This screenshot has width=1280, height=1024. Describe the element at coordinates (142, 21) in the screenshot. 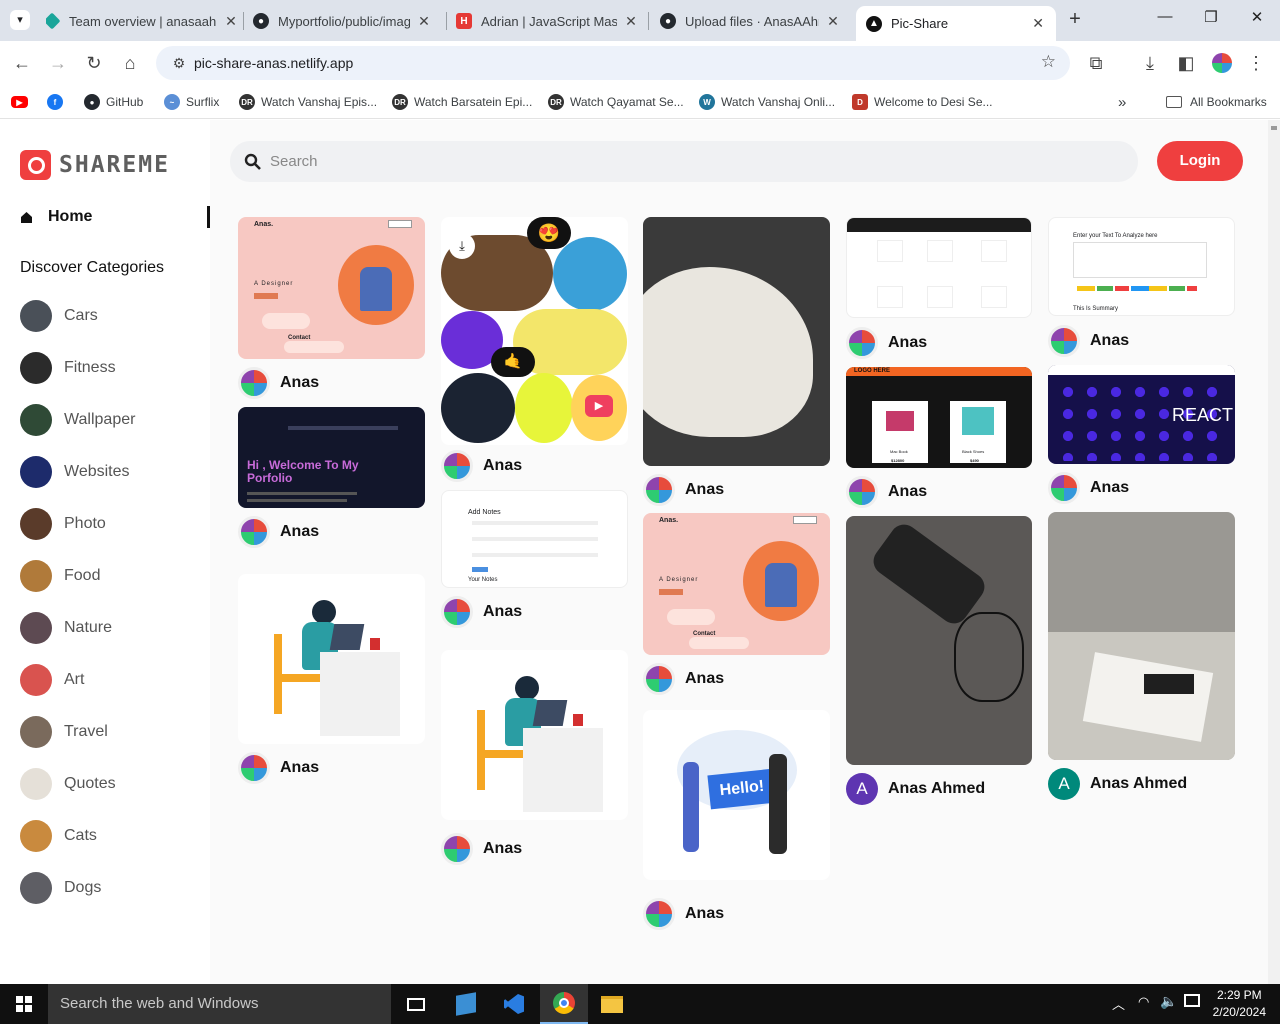

I see `tab-team-overview: Team overview | anasaahm ✕` at that location.